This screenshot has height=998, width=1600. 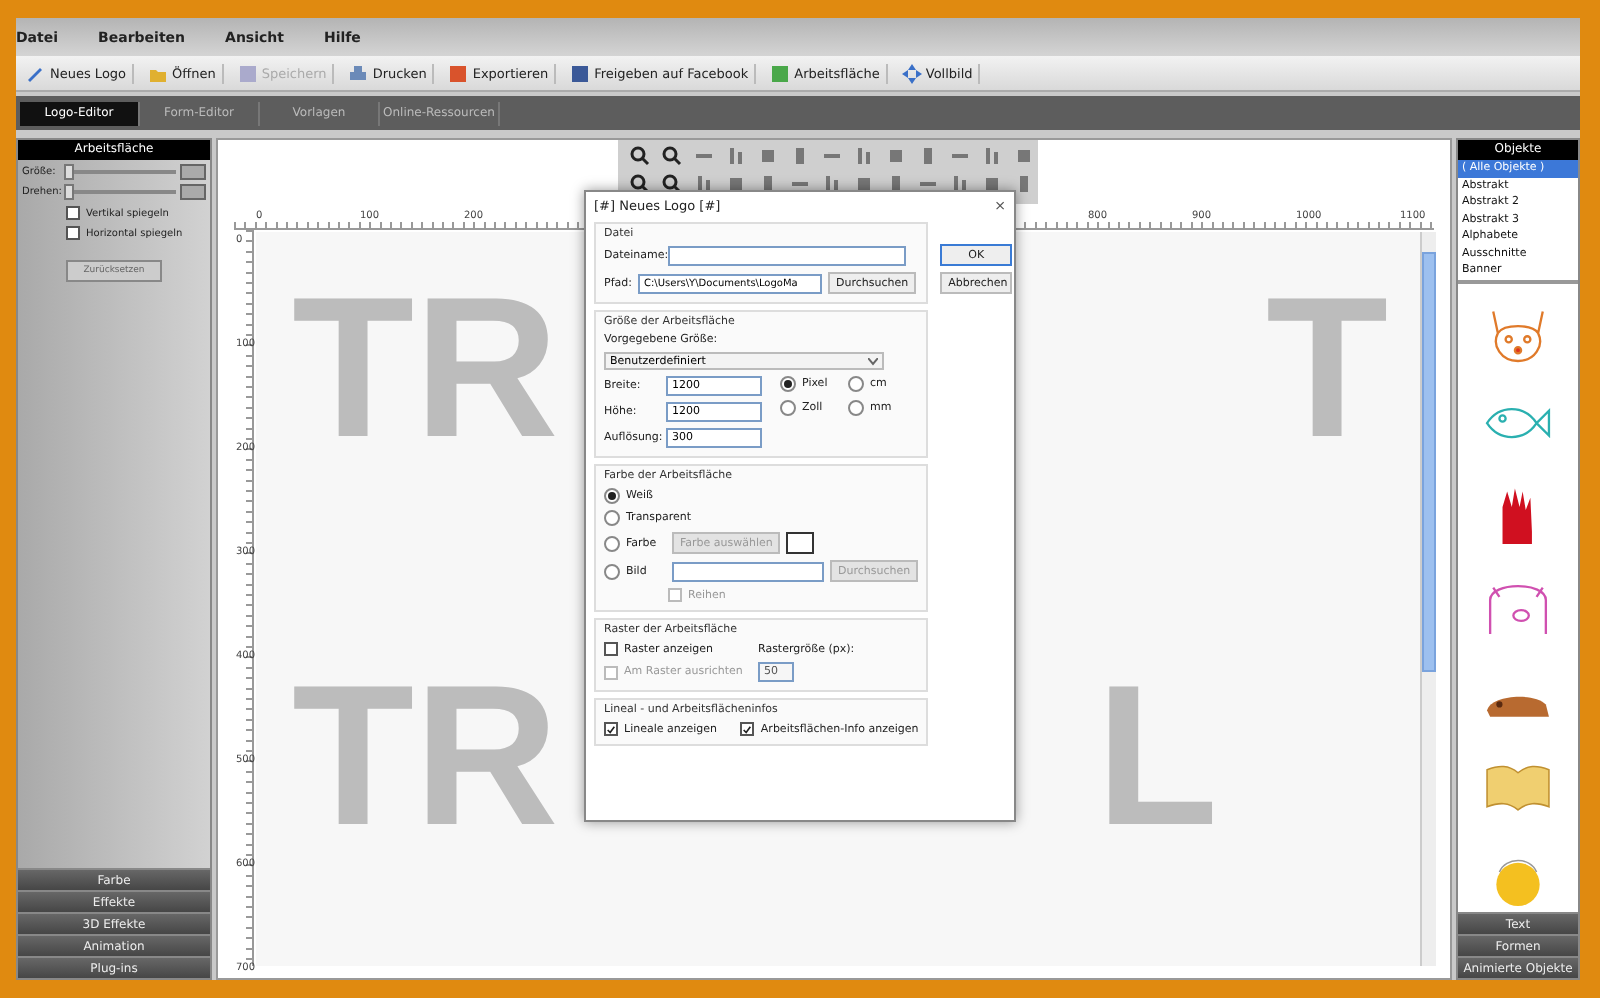 I want to click on scrollbar, so click(x=1428, y=599).